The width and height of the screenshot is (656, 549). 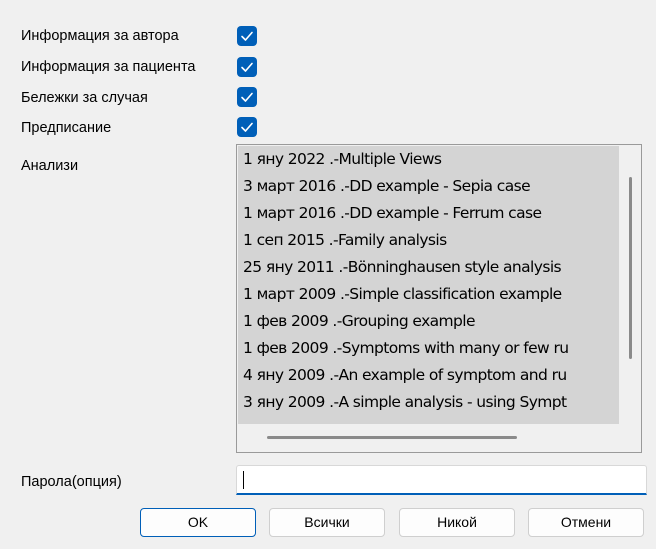 I want to click on patient-info-label: Информация за пациента, so click(x=108, y=67).